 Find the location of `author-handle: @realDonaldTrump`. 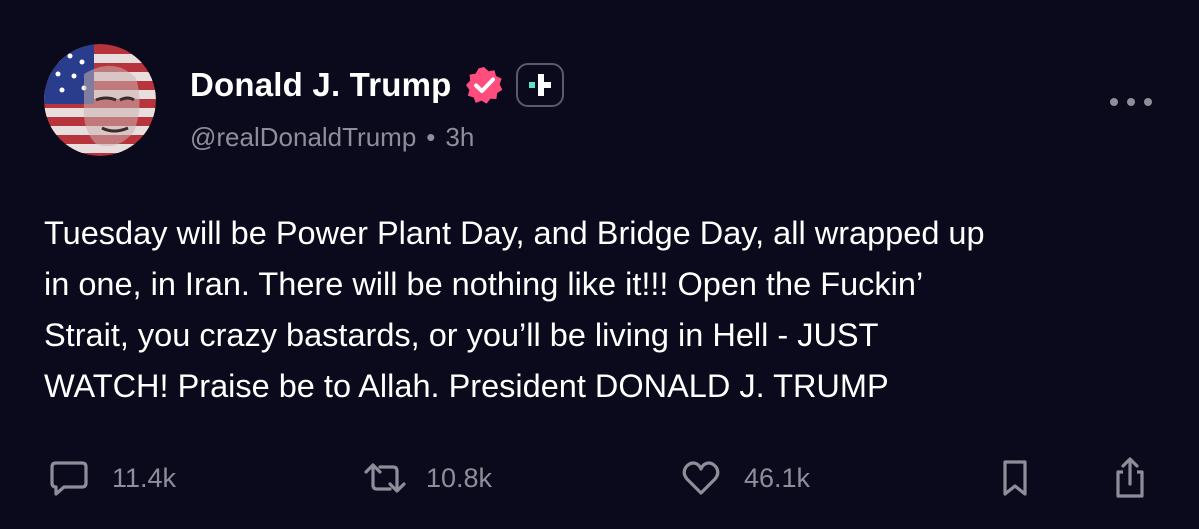

author-handle: @realDonaldTrump is located at coordinates (303, 137).